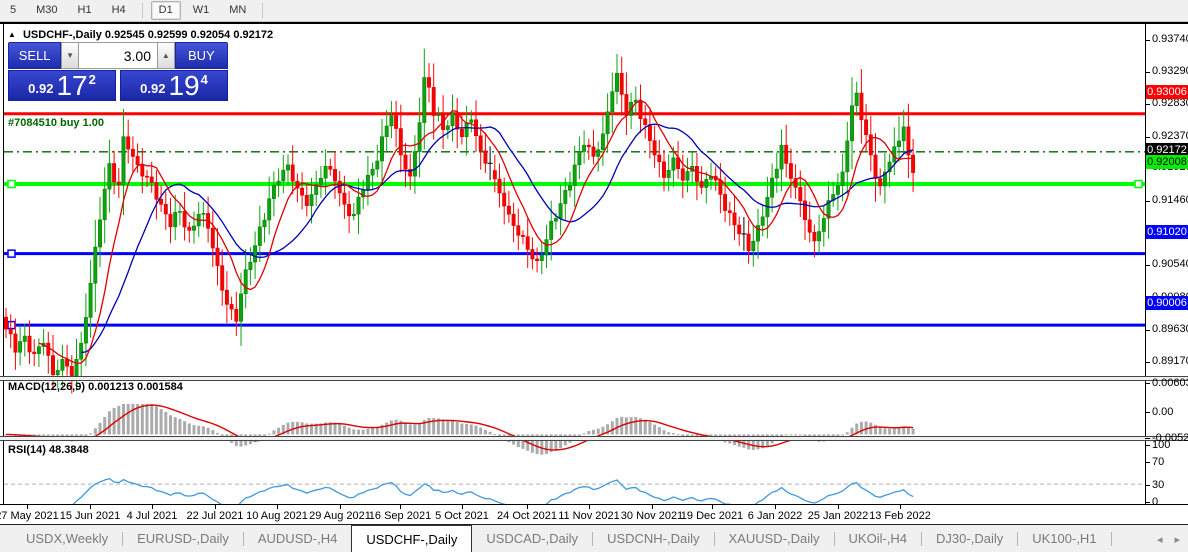 The image size is (1188, 552). I want to click on price-tick-label: 0.92370, so click(1170, 135).